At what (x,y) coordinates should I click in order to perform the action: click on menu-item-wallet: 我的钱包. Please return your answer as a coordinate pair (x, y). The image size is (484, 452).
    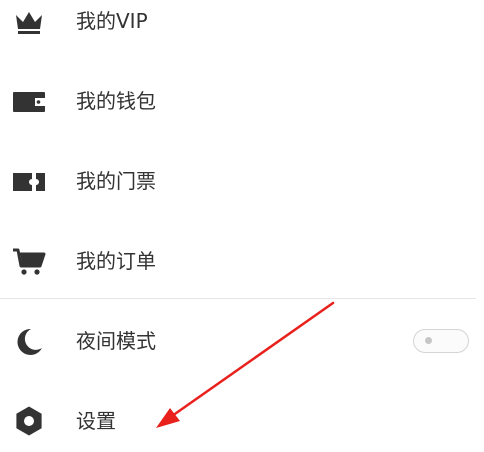
    Looking at the image, I should click on (242, 102).